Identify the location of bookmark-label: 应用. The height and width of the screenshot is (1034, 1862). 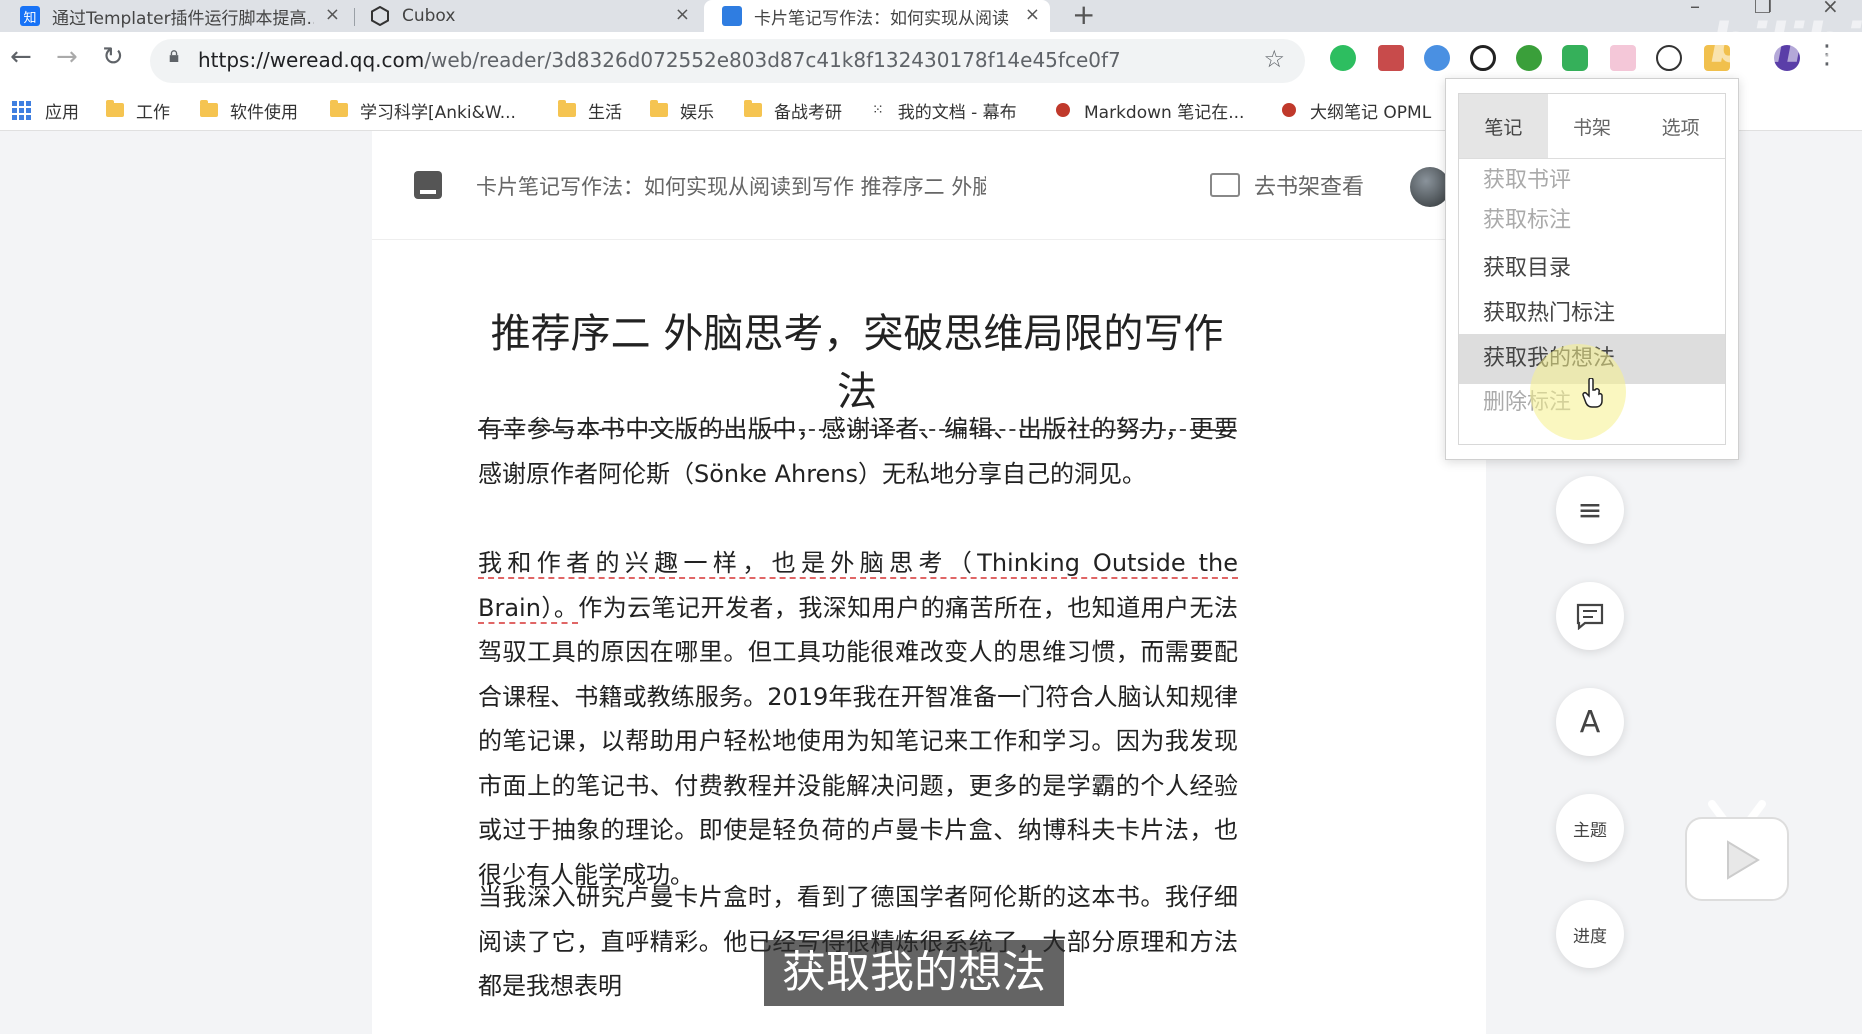
(62, 112).